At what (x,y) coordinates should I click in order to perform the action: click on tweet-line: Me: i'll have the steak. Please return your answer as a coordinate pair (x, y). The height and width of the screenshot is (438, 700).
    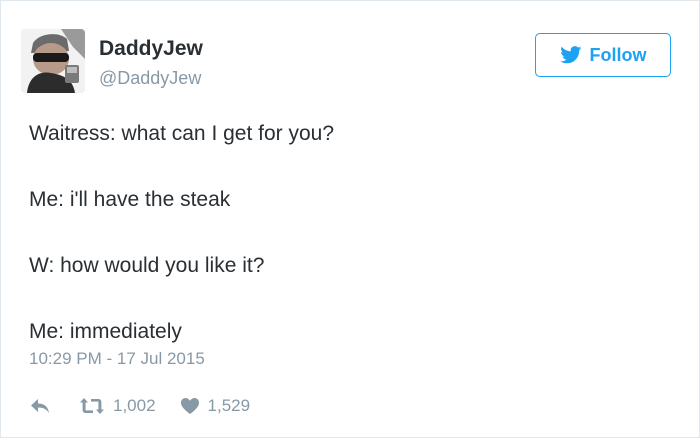
    Looking at the image, I should click on (130, 199).